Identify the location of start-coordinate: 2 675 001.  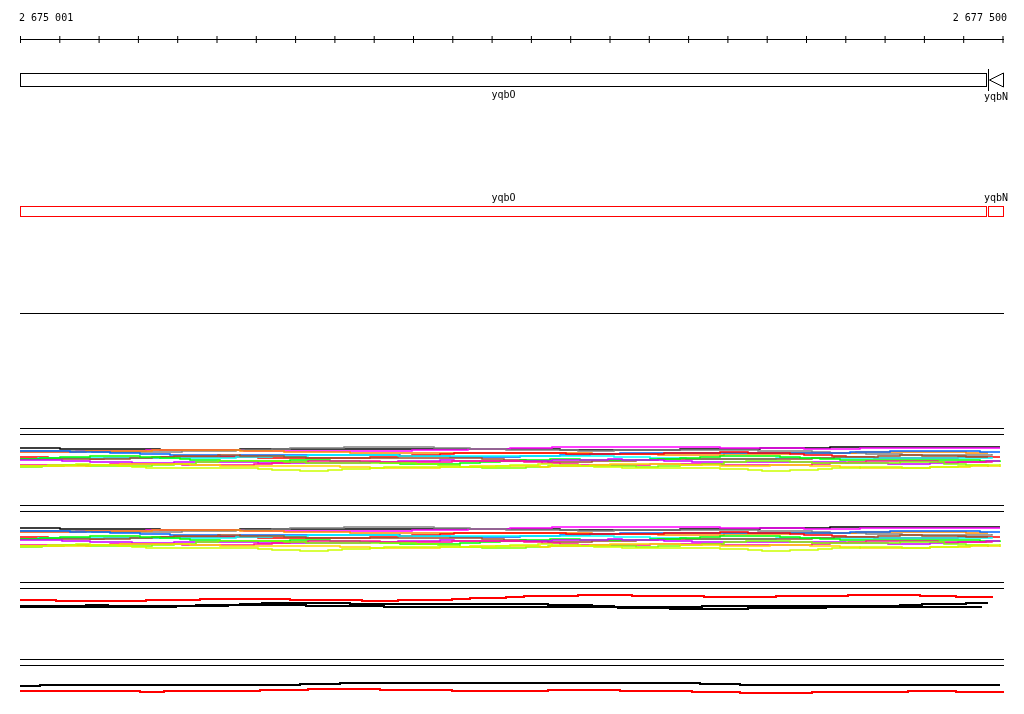
(46, 18).